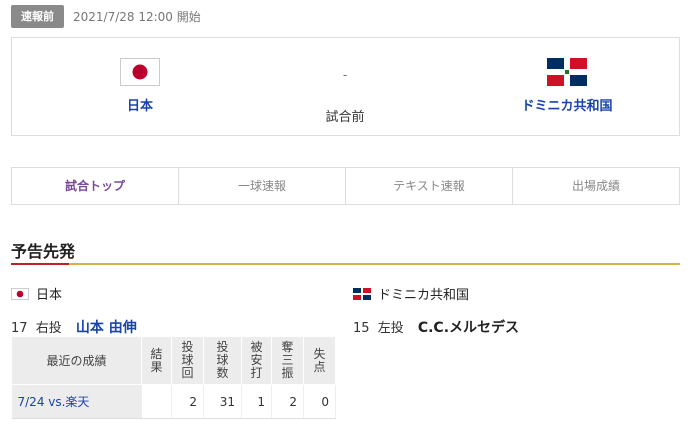 This screenshot has height=448, width=693. What do you see at coordinates (345, 264) in the screenshot?
I see `section-divider` at bounding box center [345, 264].